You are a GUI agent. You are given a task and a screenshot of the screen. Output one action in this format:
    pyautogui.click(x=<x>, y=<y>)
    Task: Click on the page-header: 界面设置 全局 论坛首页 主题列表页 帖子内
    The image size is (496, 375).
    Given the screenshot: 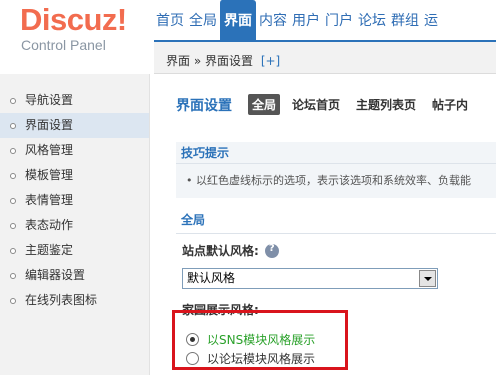 What is the action you would take?
    pyautogui.click(x=330, y=104)
    